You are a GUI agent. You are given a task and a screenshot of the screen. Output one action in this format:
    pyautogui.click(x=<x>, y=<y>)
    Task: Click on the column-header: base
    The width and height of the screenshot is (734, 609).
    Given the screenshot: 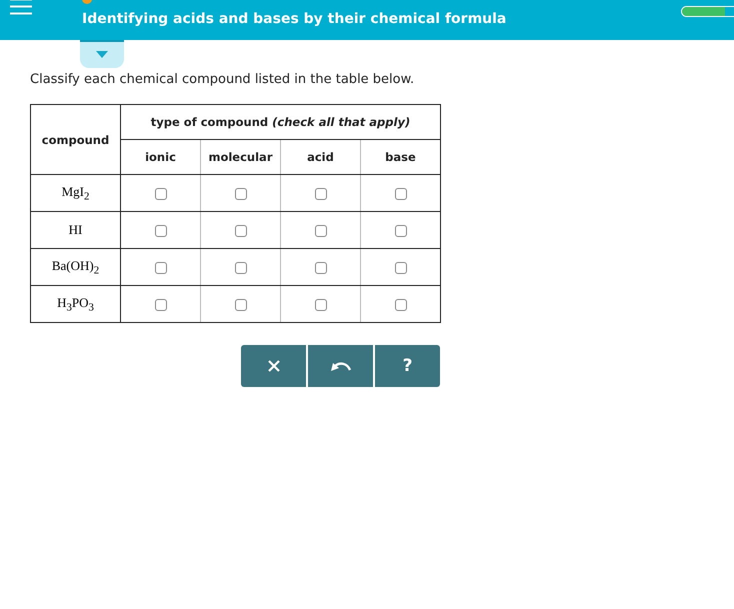 What is the action you would take?
    pyautogui.click(x=400, y=157)
    